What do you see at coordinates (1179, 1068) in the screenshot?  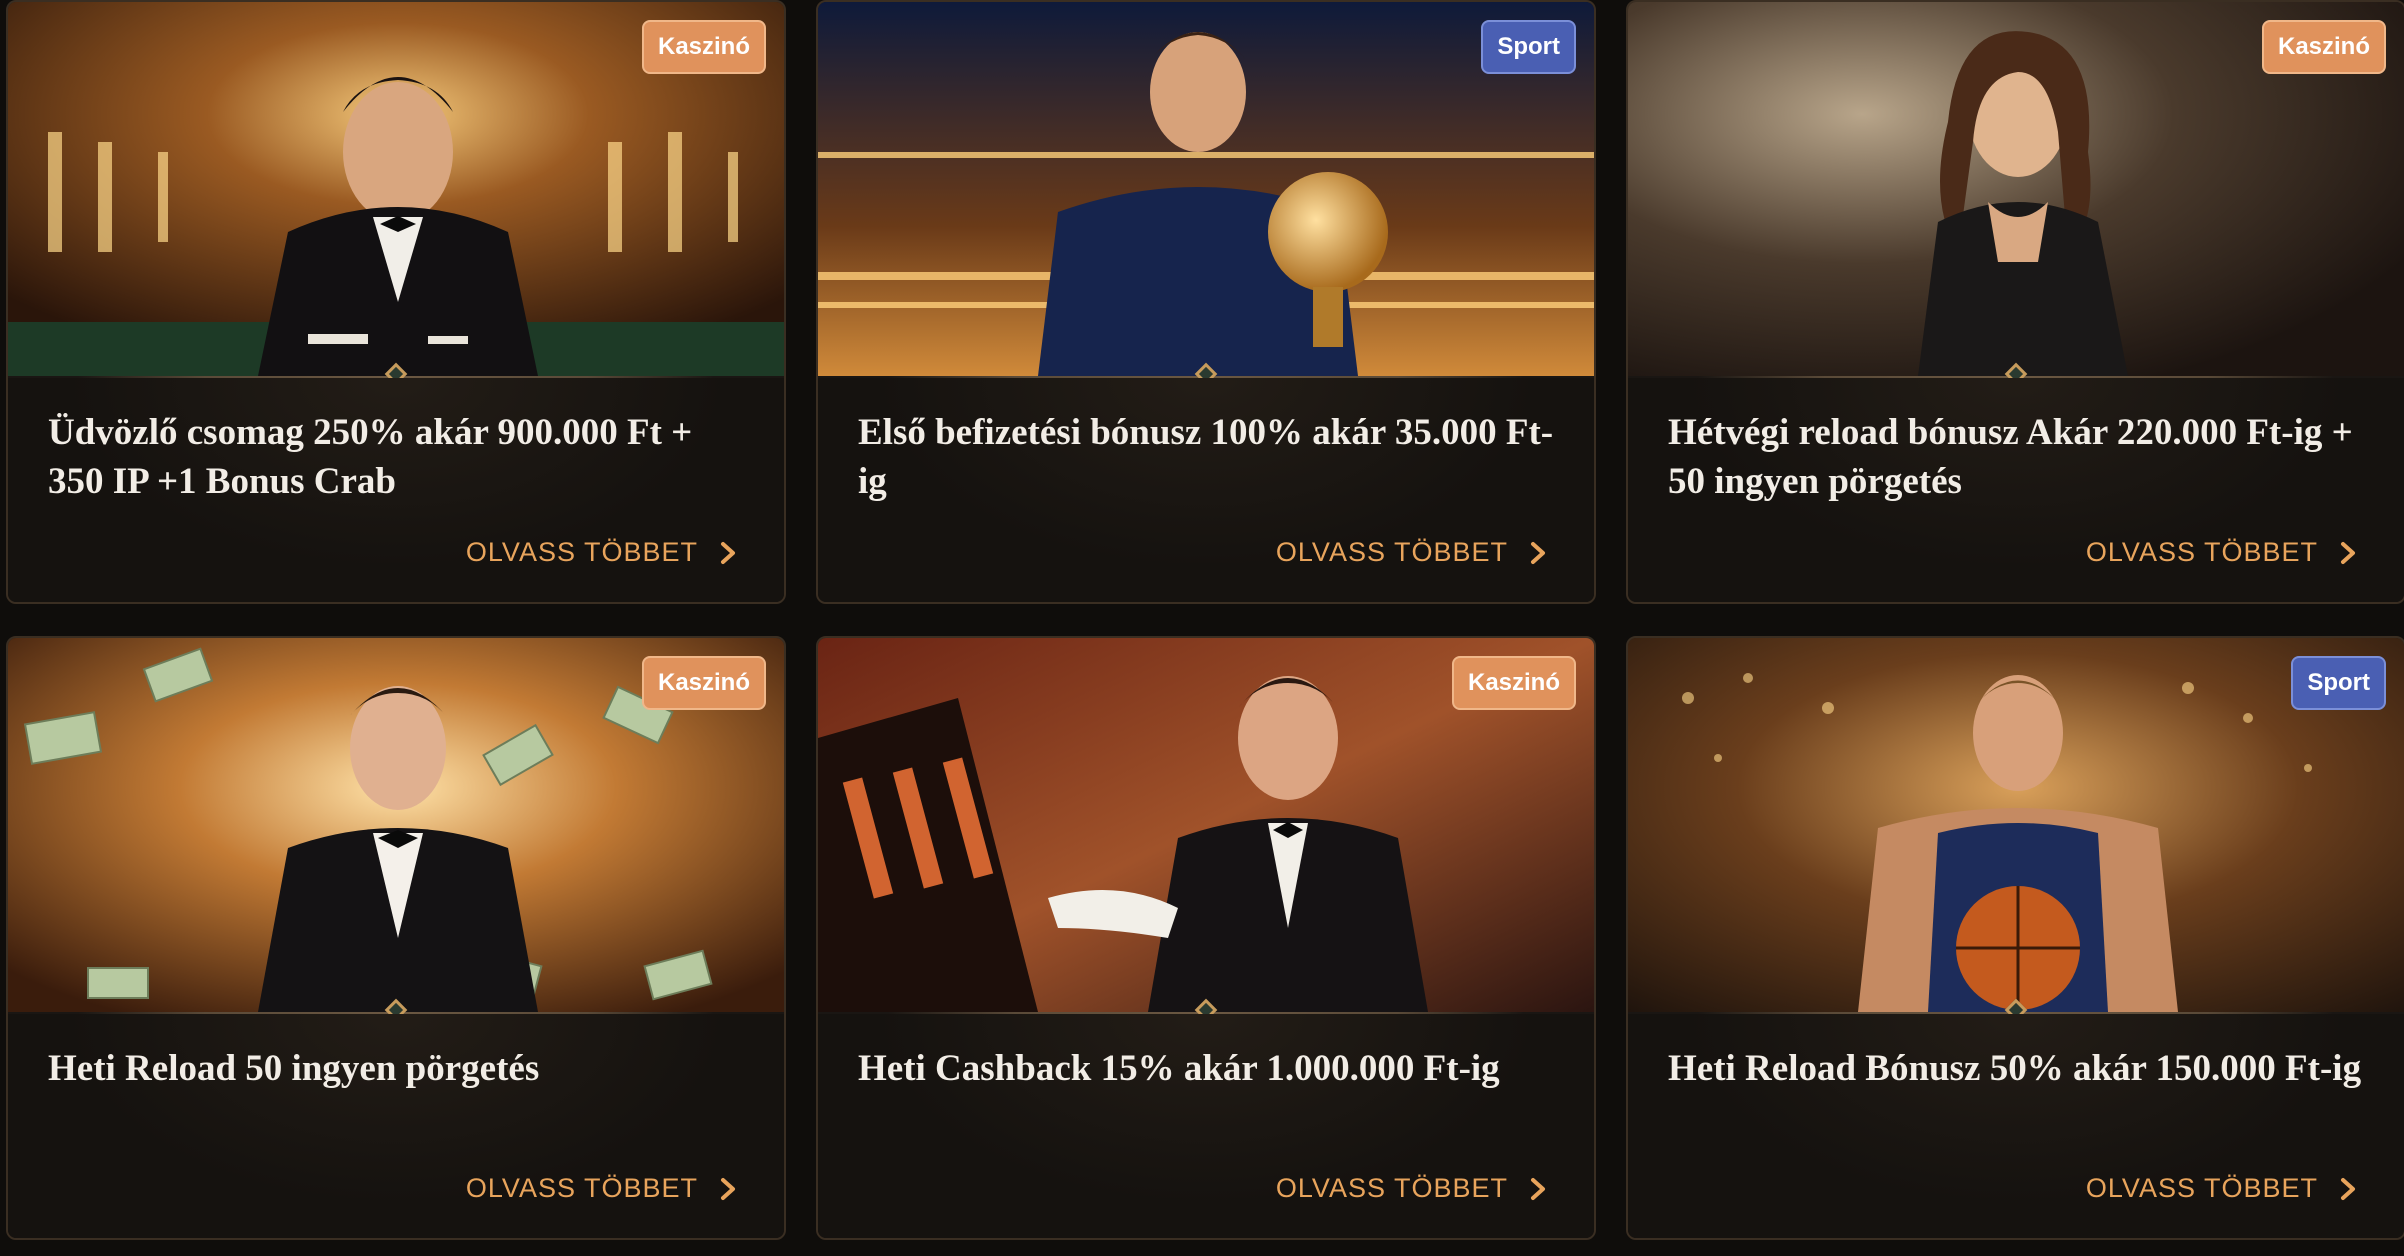 I see `promo-title: Heti Cashback 15% akár 1.000.000 Ft-ig` at bounding box center [1179, 1068].